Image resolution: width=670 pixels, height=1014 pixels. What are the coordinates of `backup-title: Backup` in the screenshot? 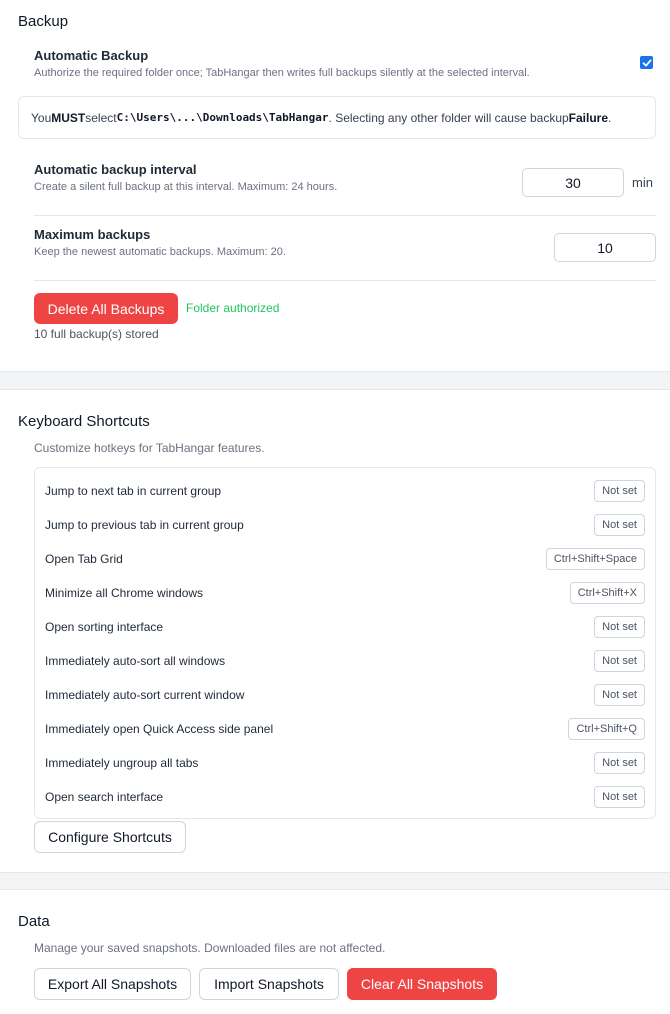 It's located at (43, 21).